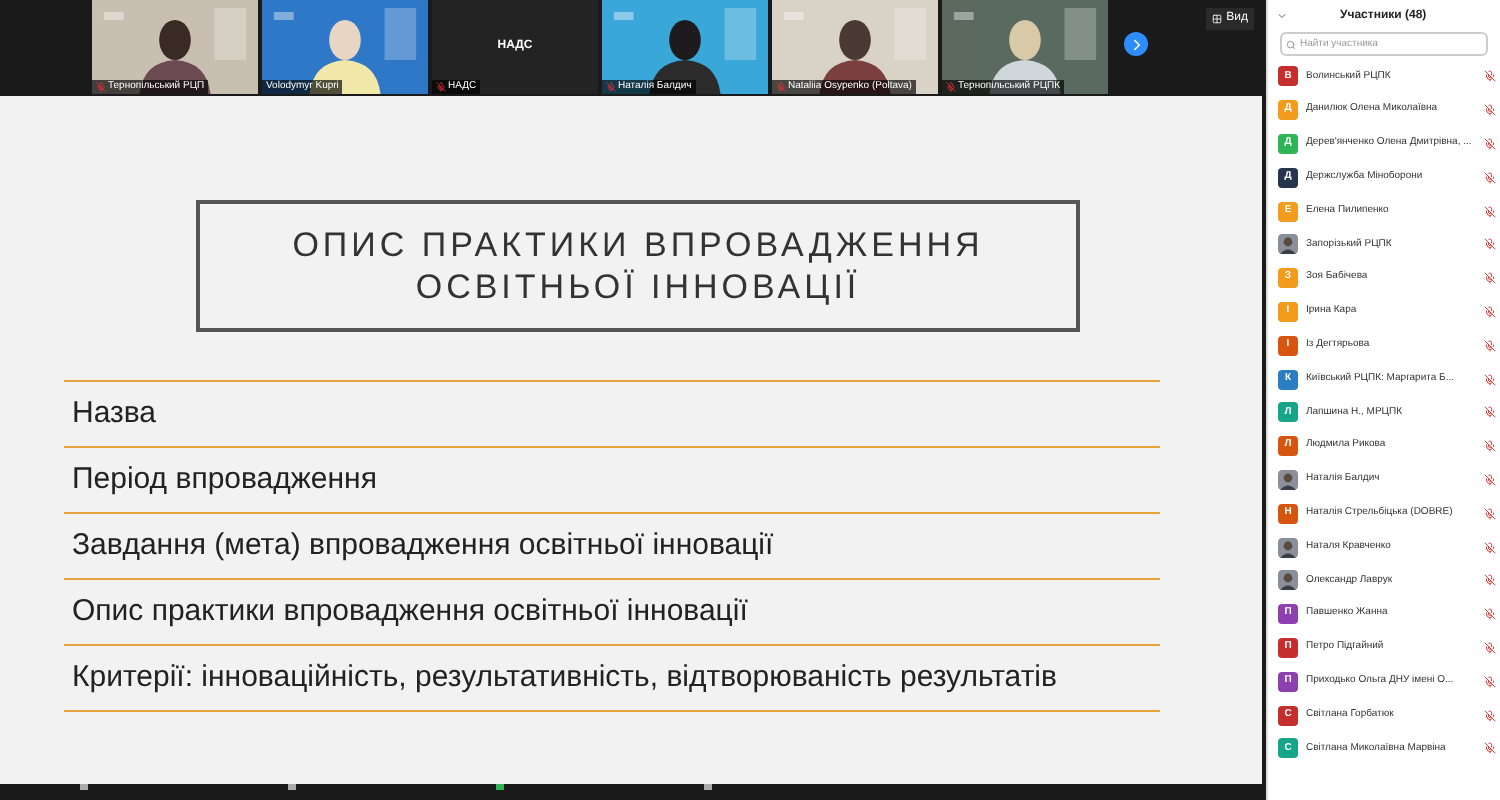 This screenshot has height=800, width=1500. Describe the element at coordinates (410, 611) in the screenshot. I see `slide-list-item: Опис практики впровадження освітньої інновації` at that location.